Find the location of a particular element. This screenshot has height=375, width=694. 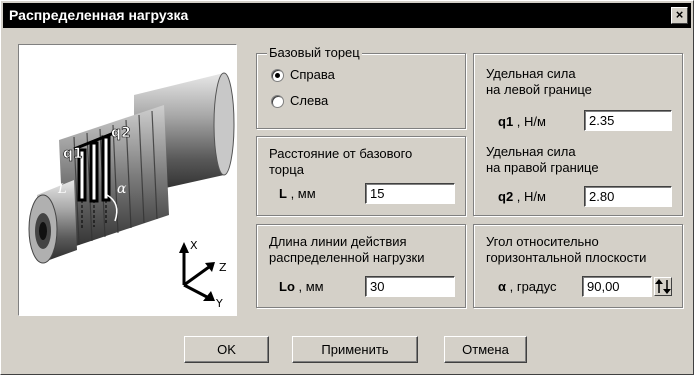

q1-unit: , Н/м is located at coordinates (529, 121).